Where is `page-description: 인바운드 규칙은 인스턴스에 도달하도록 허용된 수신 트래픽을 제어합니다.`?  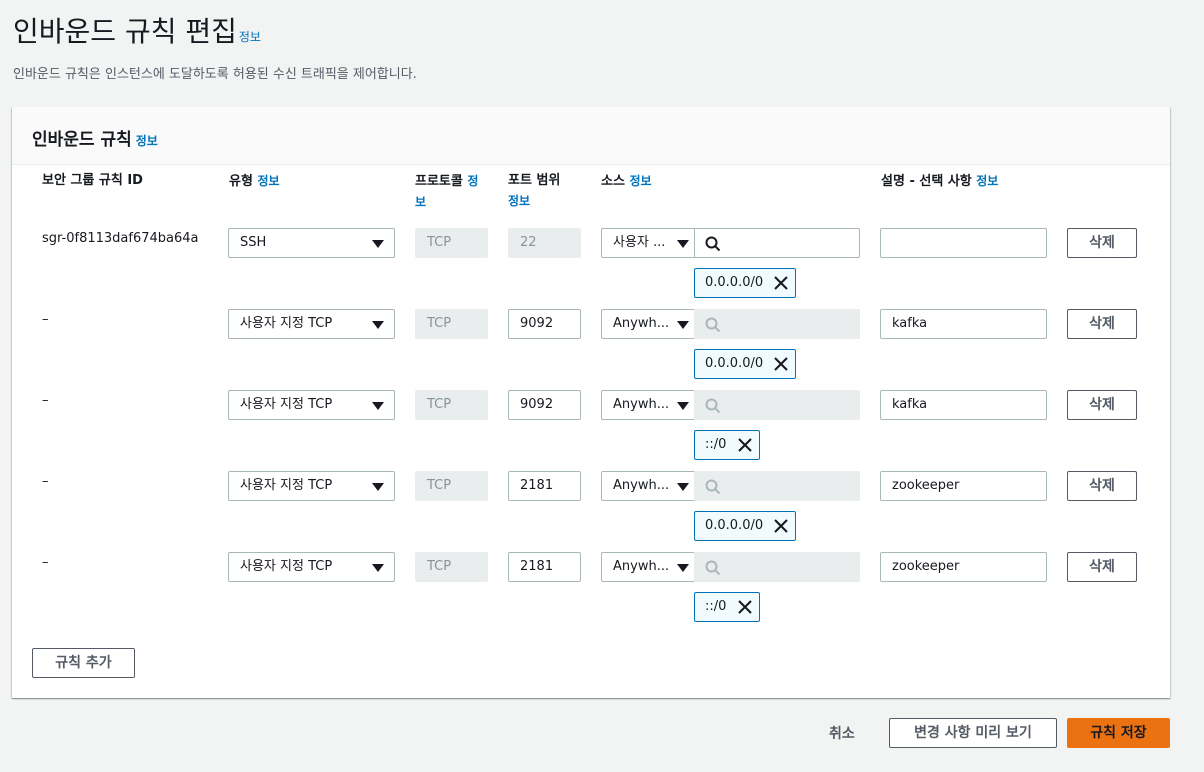 page-description: 인바운드 규칙은 인스턴스에 도달하도록 허용된 수신 트래픽을 제어합니다. is located at coordinates (215, 74).